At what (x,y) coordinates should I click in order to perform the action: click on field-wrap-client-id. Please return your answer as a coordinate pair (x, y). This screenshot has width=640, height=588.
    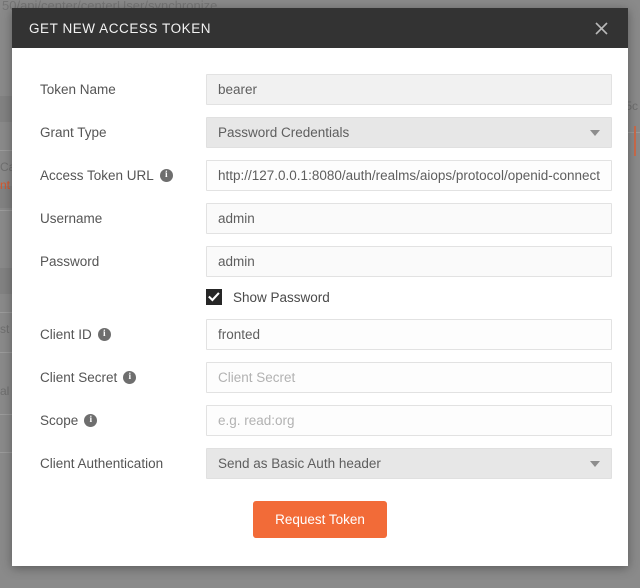
    Looking at the image, I should click on (409, 334).